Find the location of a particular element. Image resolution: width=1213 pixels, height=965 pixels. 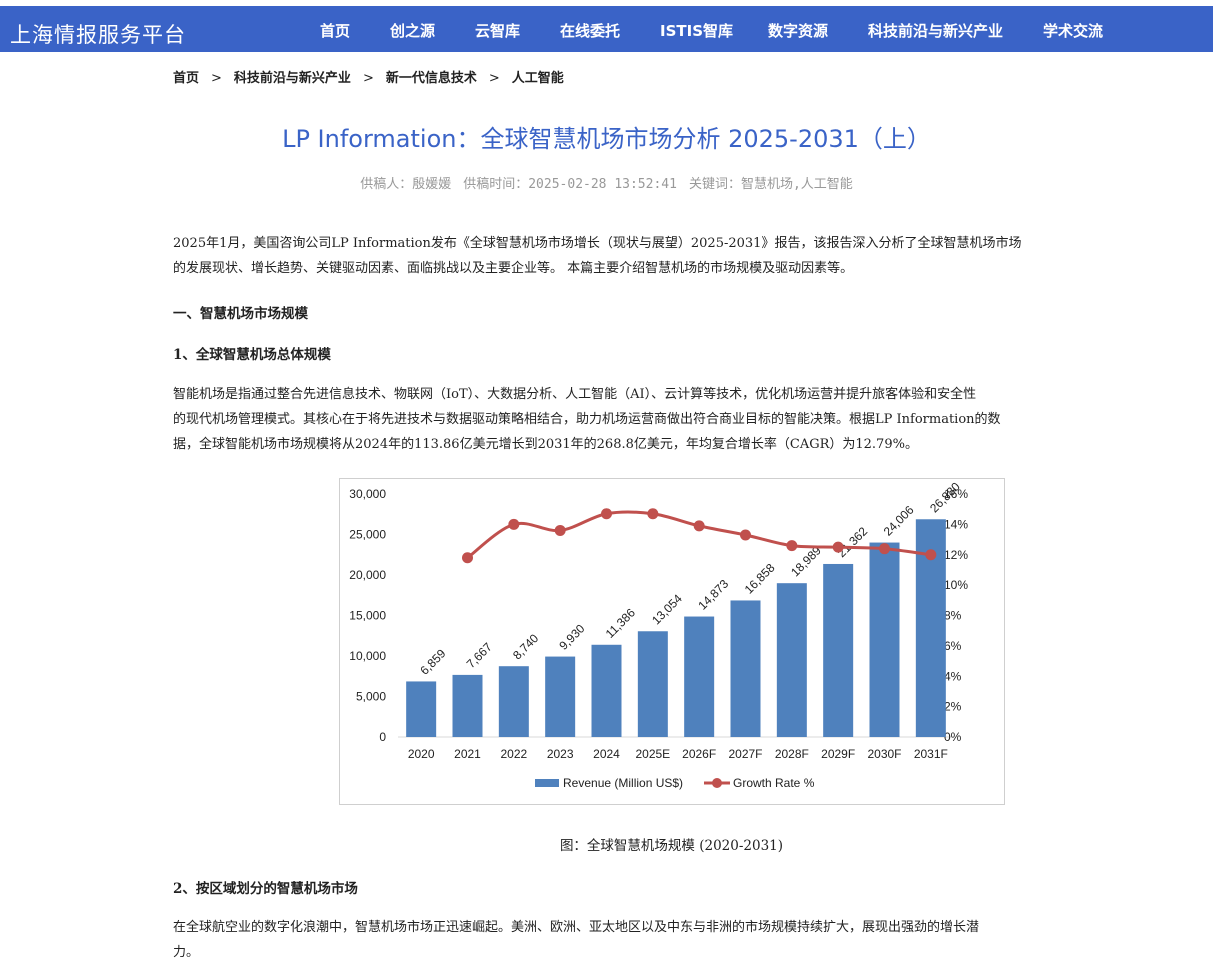

y-right-tick-label: 6% is located at coordinates (953, 646).